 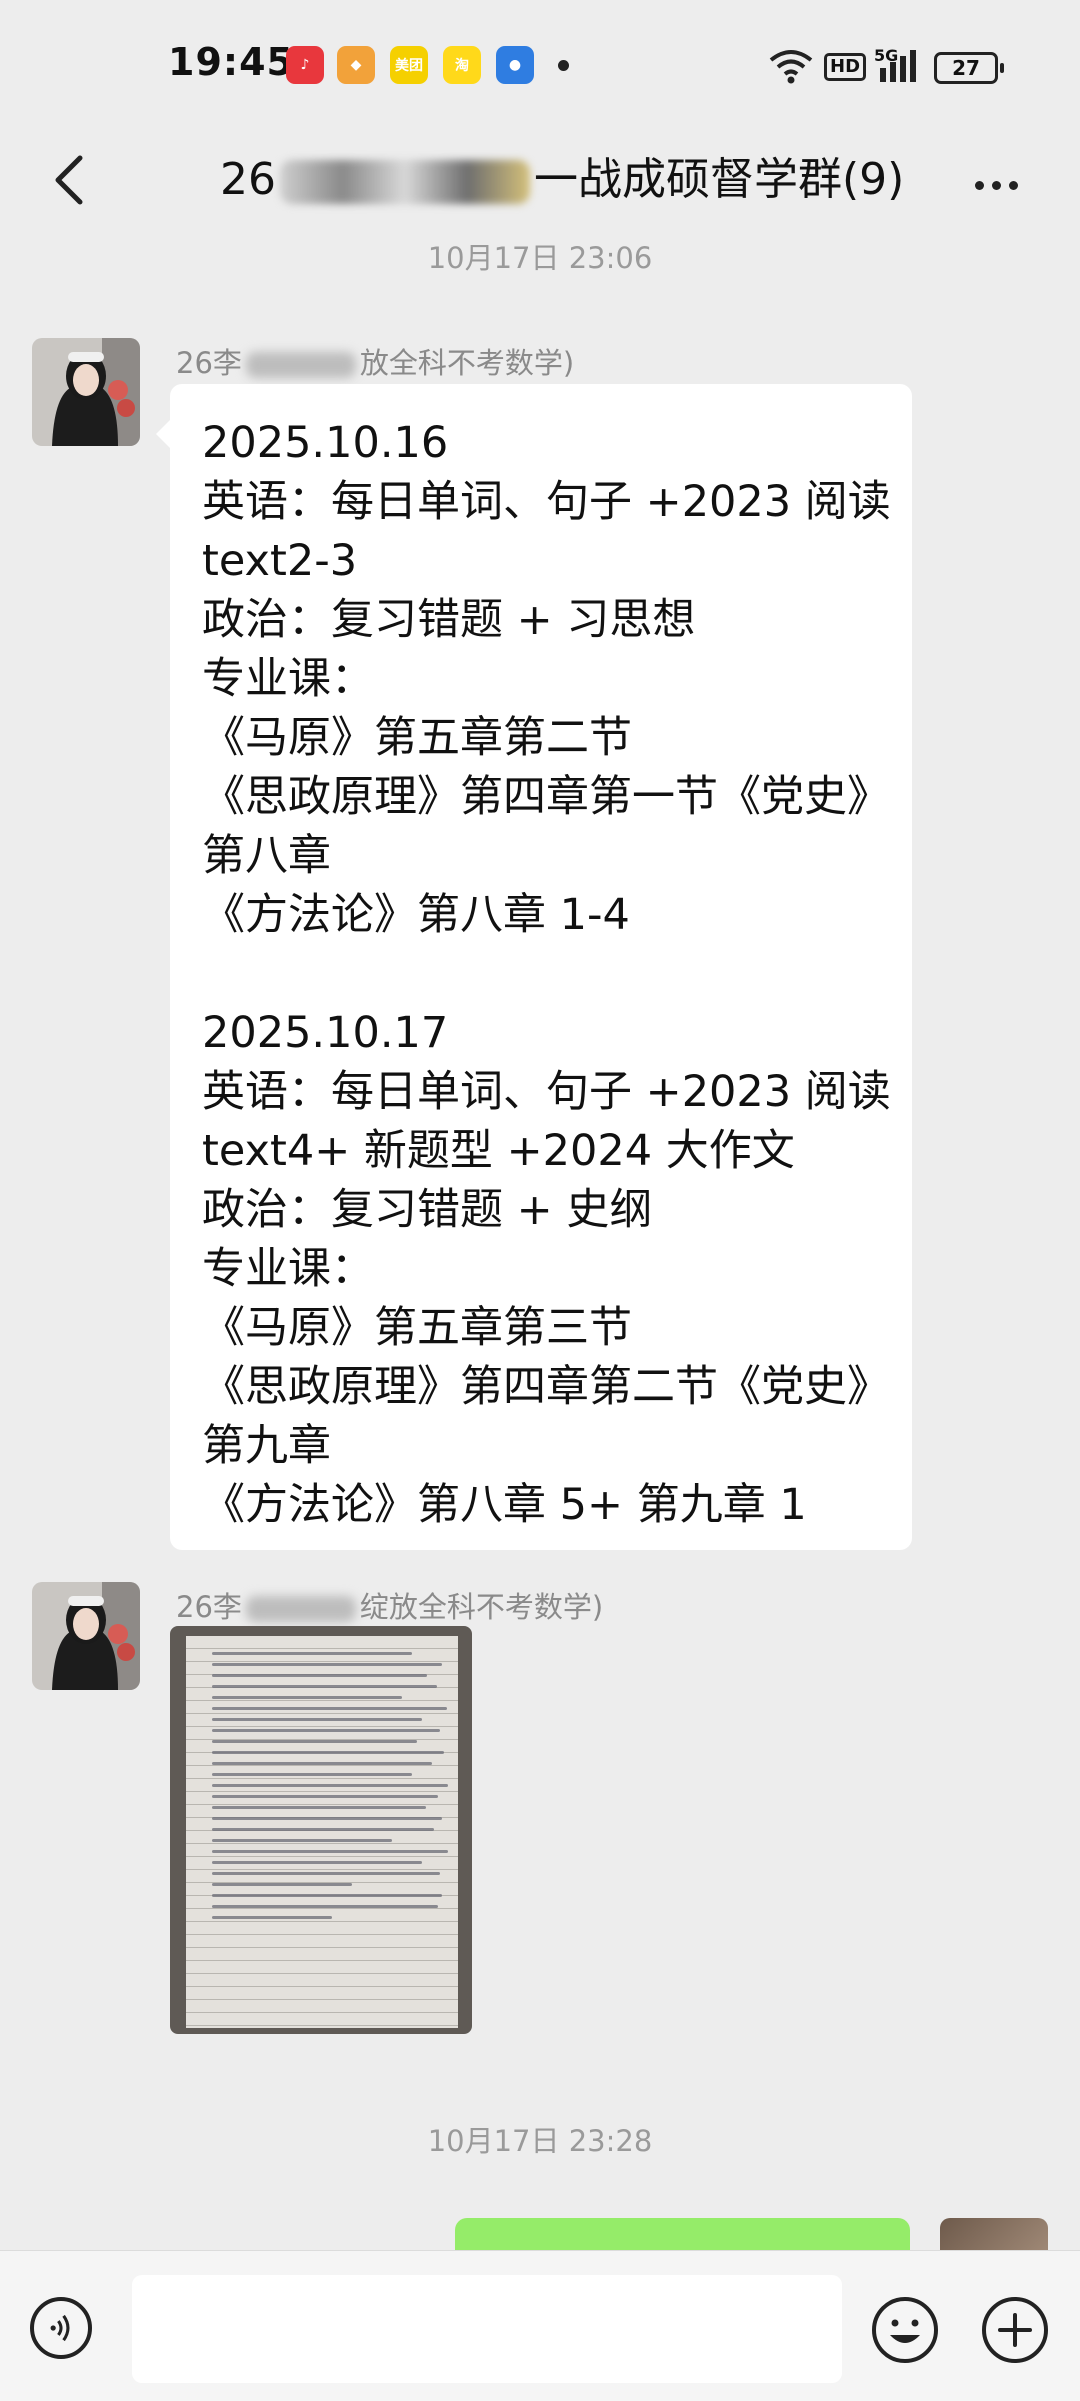 I want to click on redacted-title-part, so click(x=405, y=182).